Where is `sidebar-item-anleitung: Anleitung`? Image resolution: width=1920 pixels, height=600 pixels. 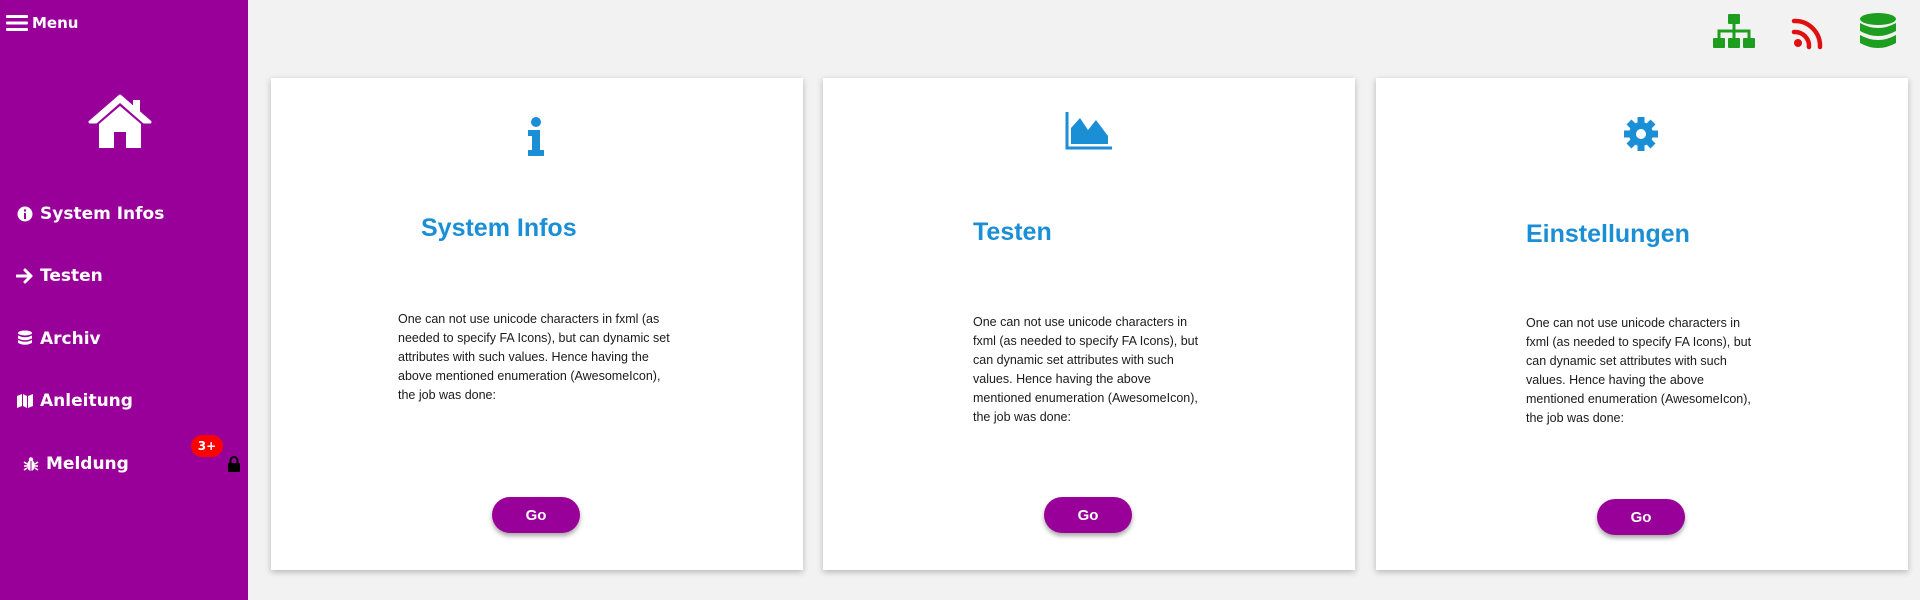
sidebar-item-anleitung: Anleitung is located at coordinates (74, 401).